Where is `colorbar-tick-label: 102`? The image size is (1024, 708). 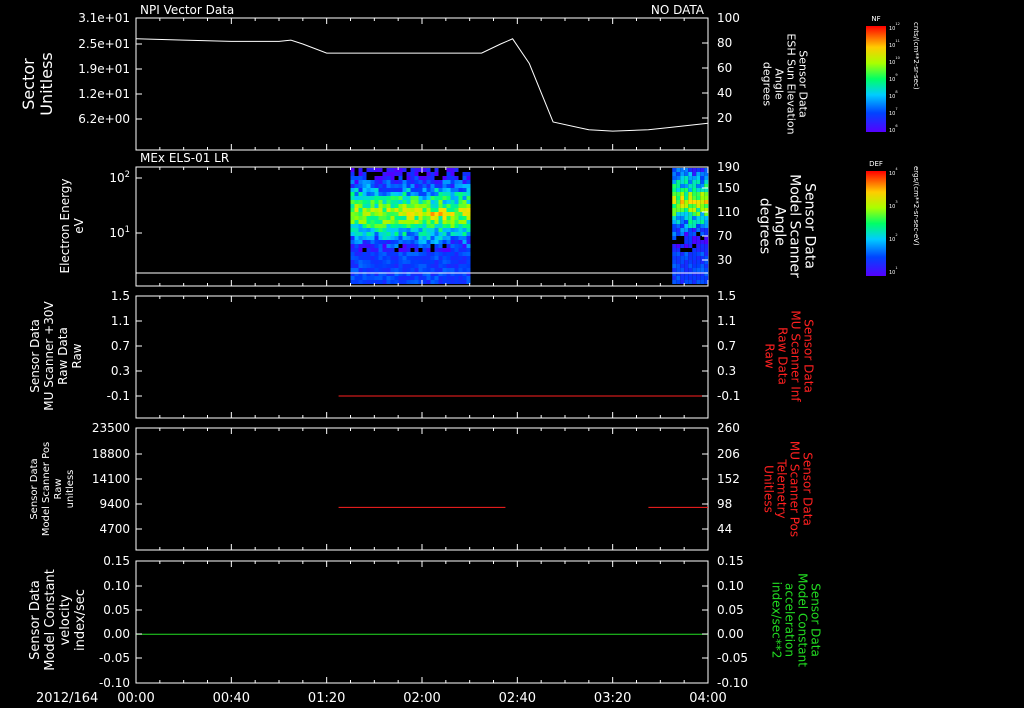
colorbar-tick-label: 102 is located at coordinates (893, 238).